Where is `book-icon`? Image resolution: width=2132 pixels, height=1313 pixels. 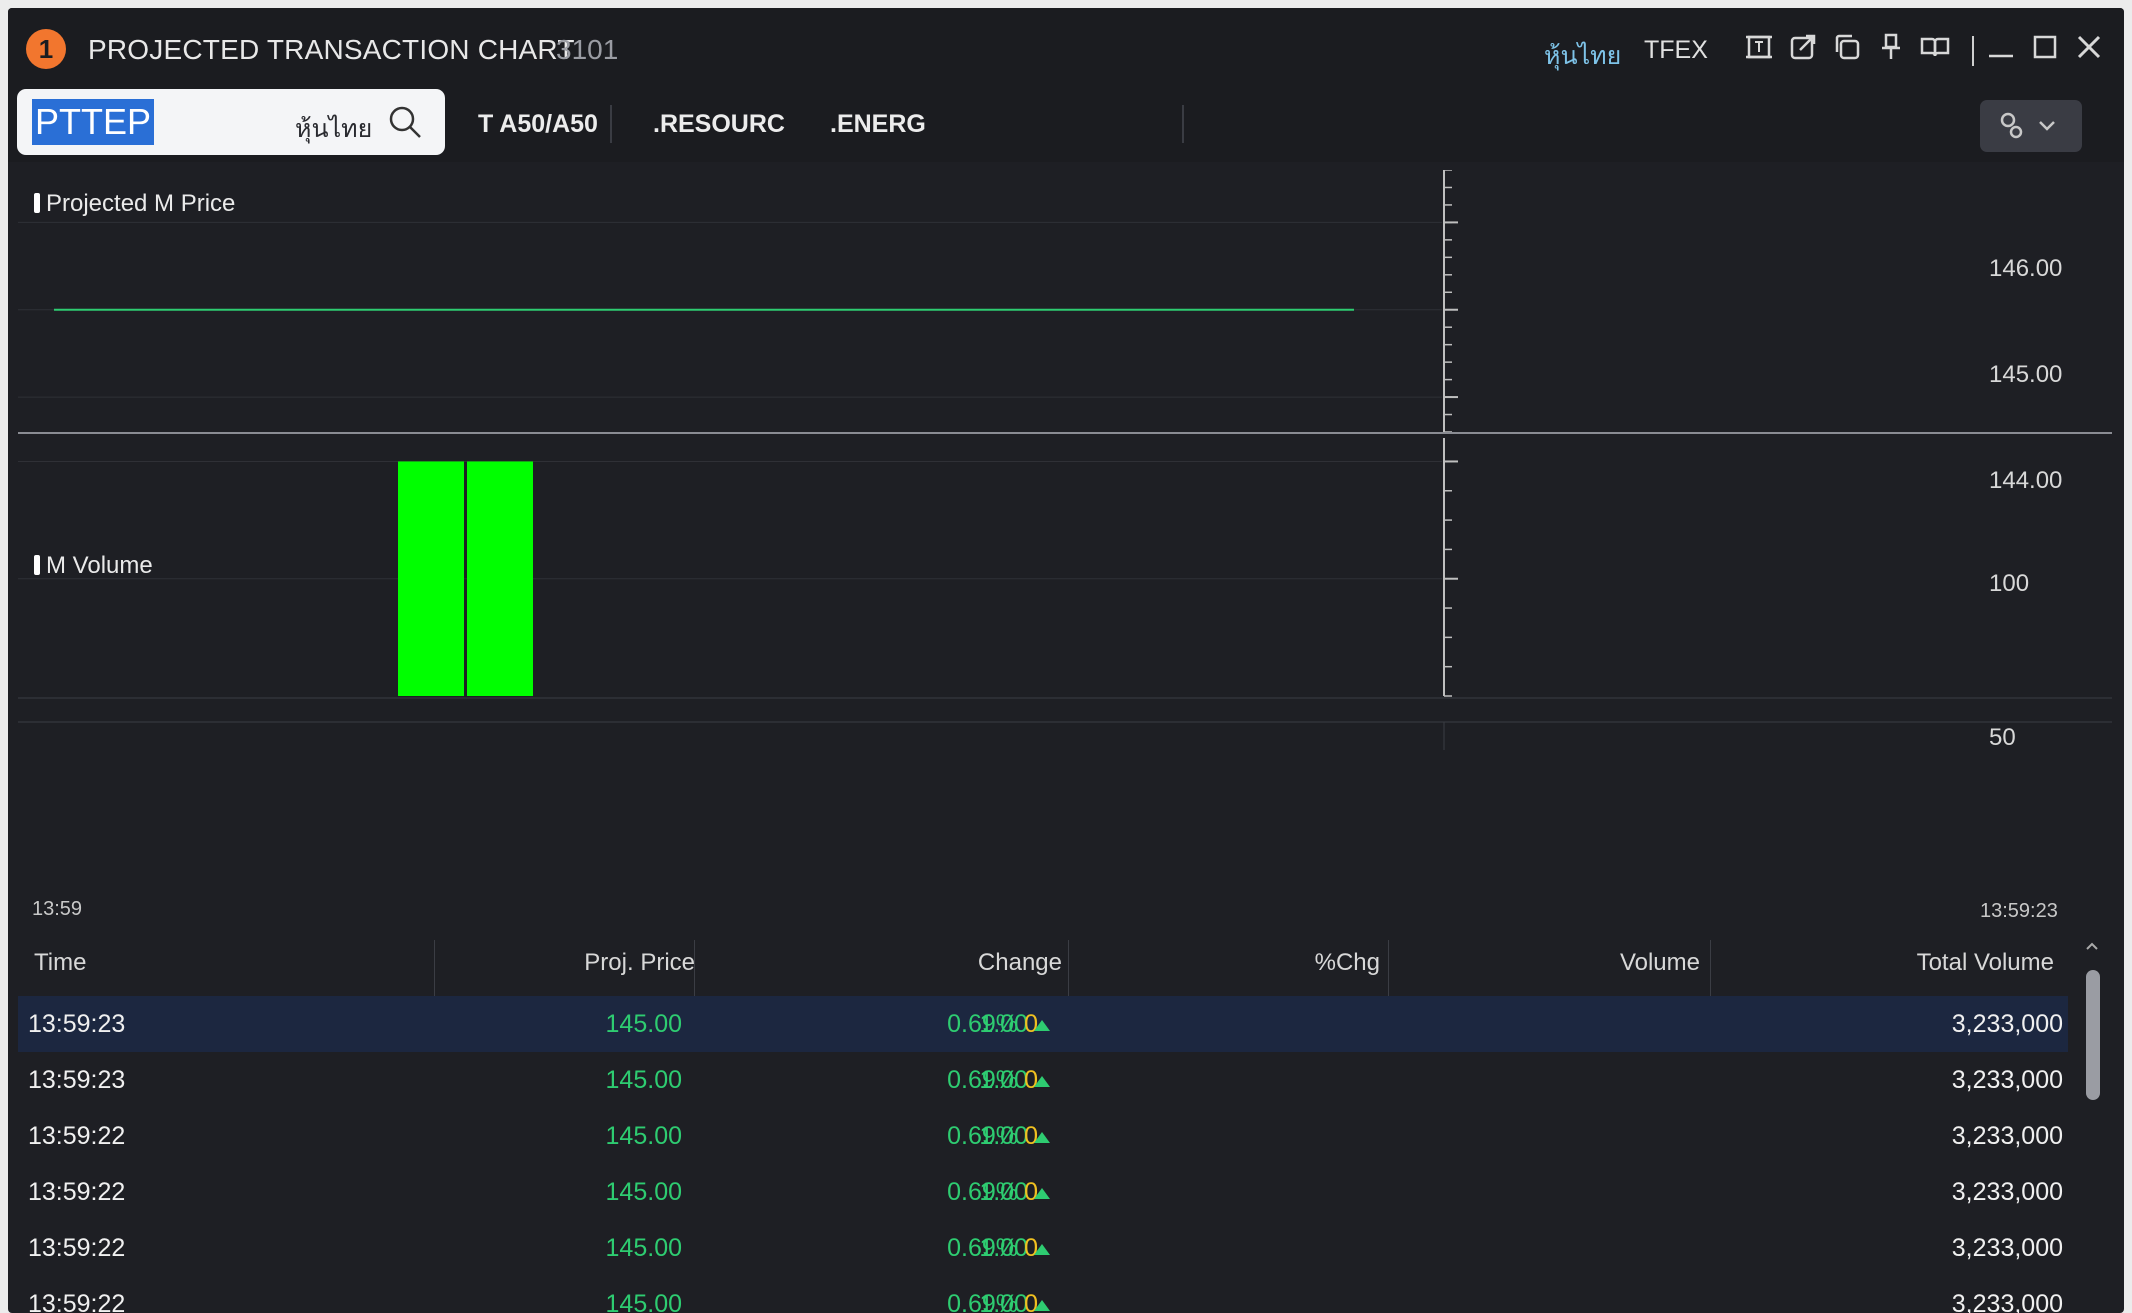
book-icon is located at coordinates (1935, 47).